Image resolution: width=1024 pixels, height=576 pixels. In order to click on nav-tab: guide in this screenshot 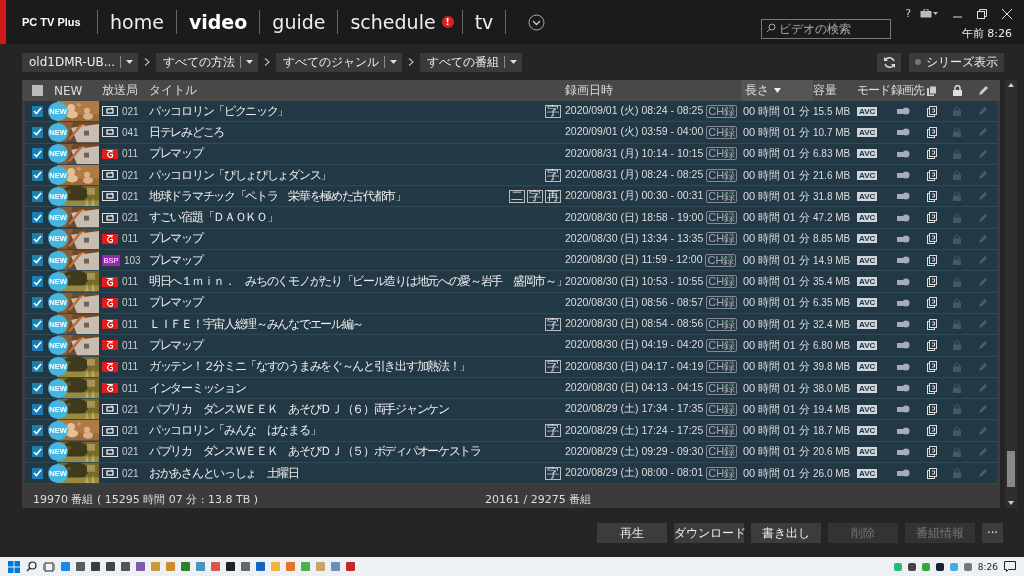, I will do `click(299, 22)`.